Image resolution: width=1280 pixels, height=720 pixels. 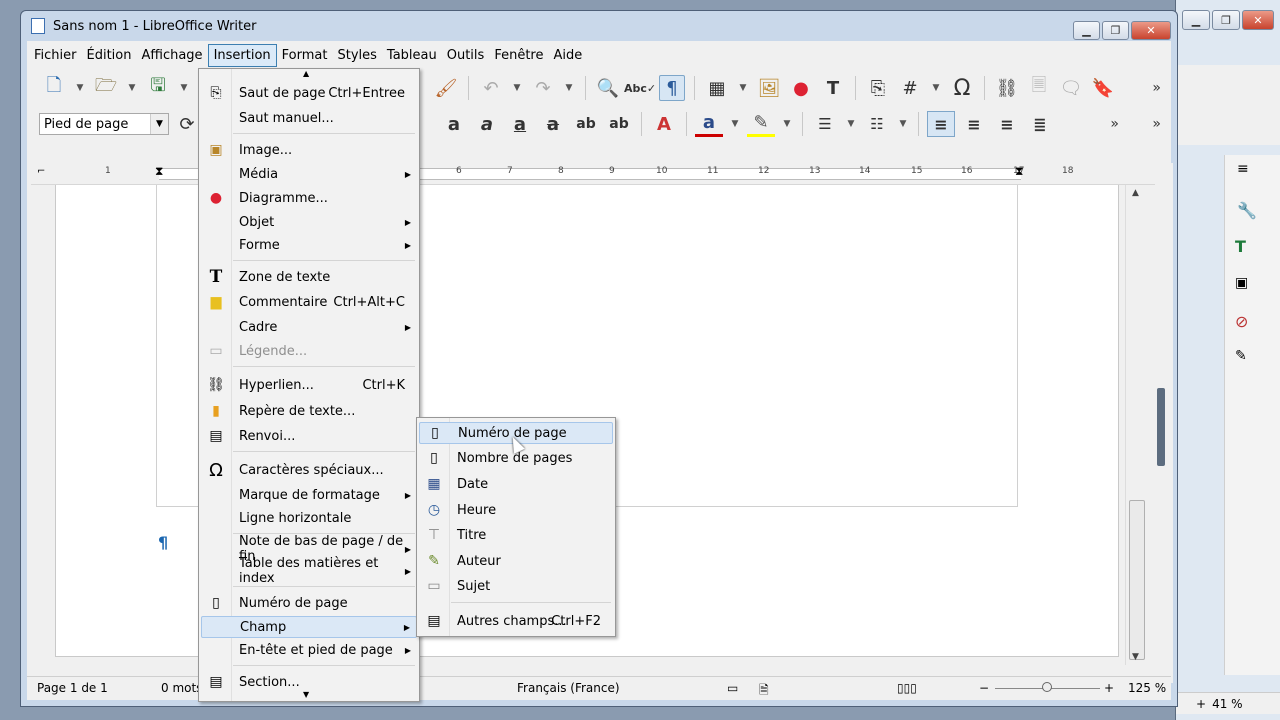 What do you see at coordinates (309, 222) in the screenshot?
I see `menu-item-objet: Objet ▶` at bounding box center [309, 222].